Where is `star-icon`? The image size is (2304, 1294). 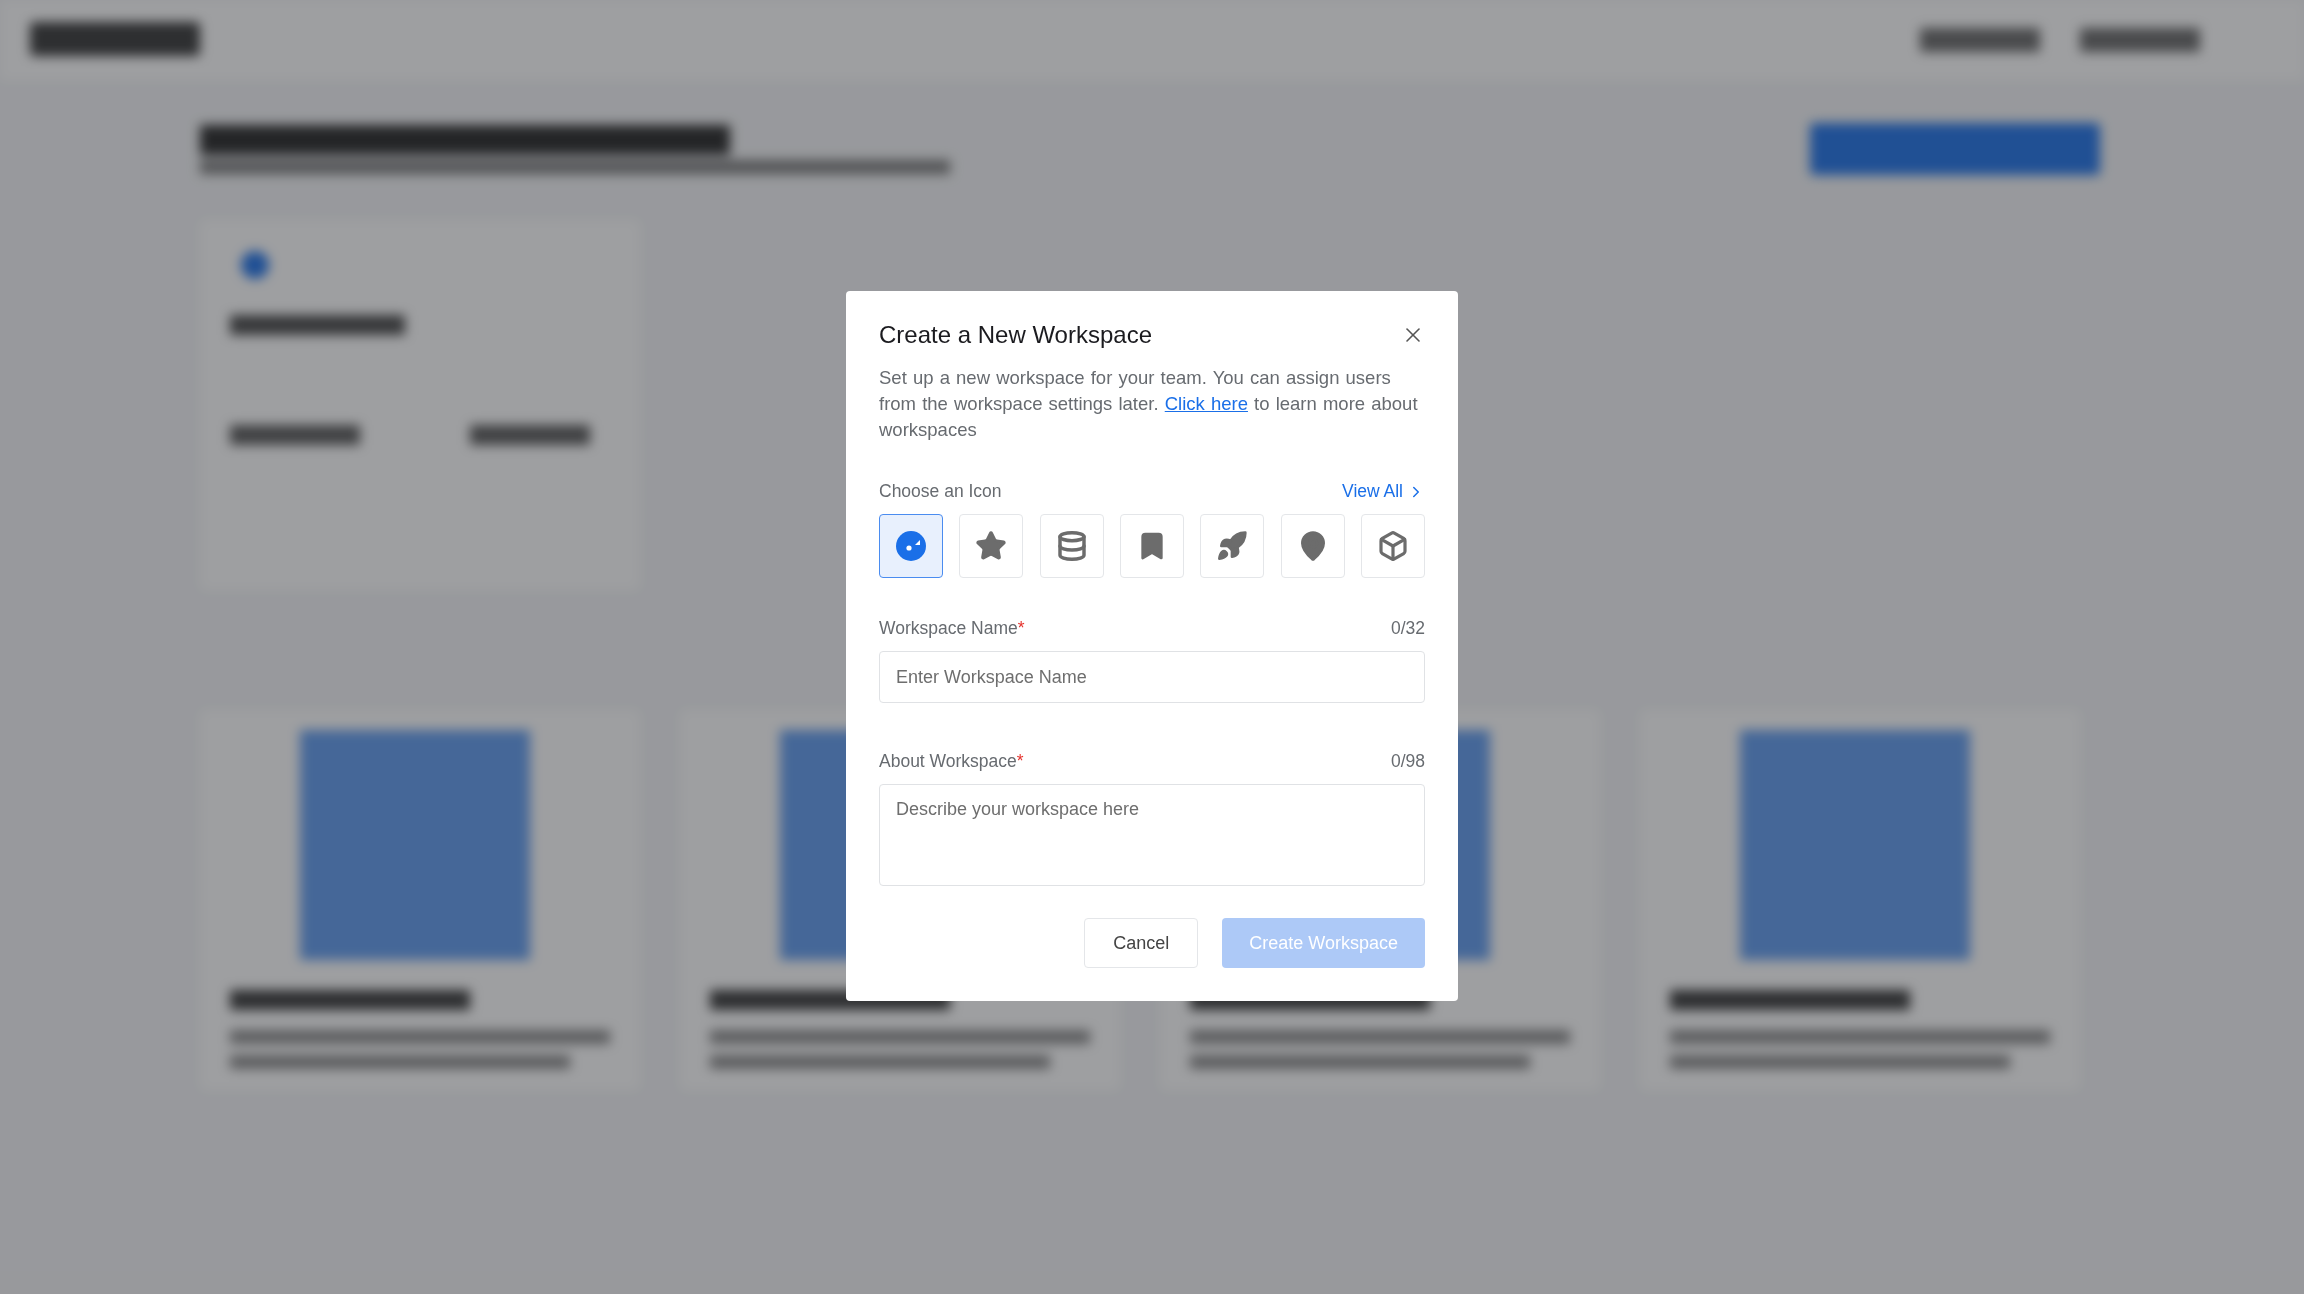
star-icon is located at coordinates (991, 546).